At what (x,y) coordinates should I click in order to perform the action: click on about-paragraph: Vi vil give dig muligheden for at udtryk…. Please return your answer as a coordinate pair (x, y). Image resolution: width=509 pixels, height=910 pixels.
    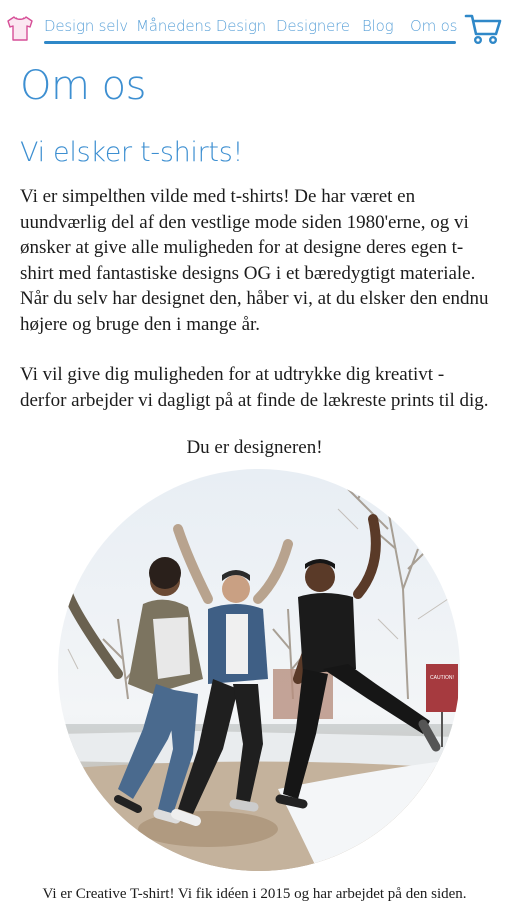
    Looking at the image, I should click on (254, 387).